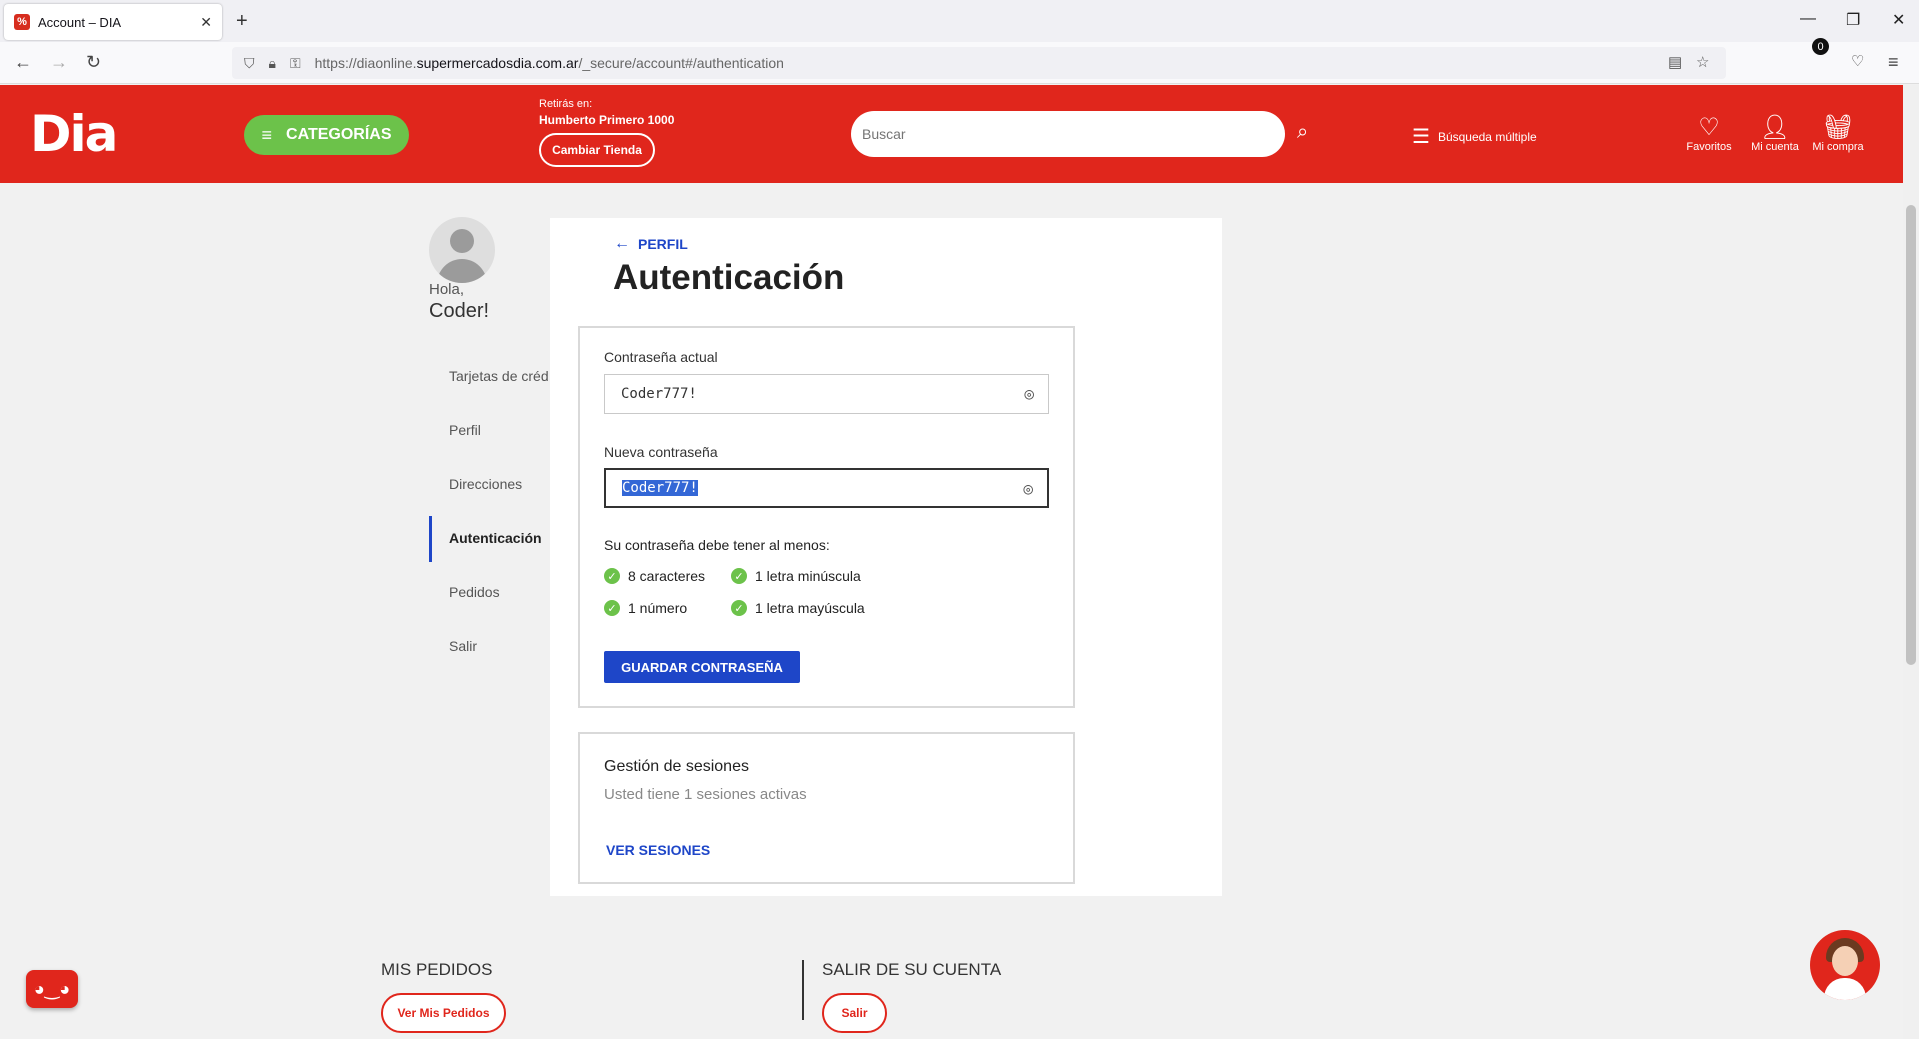 The height and width of the screenshot is (1039, 1919). Describe the element at coordinates (499, 592) in the screenshot. I see `sidebar-item-orders: Pedidos` at that location.